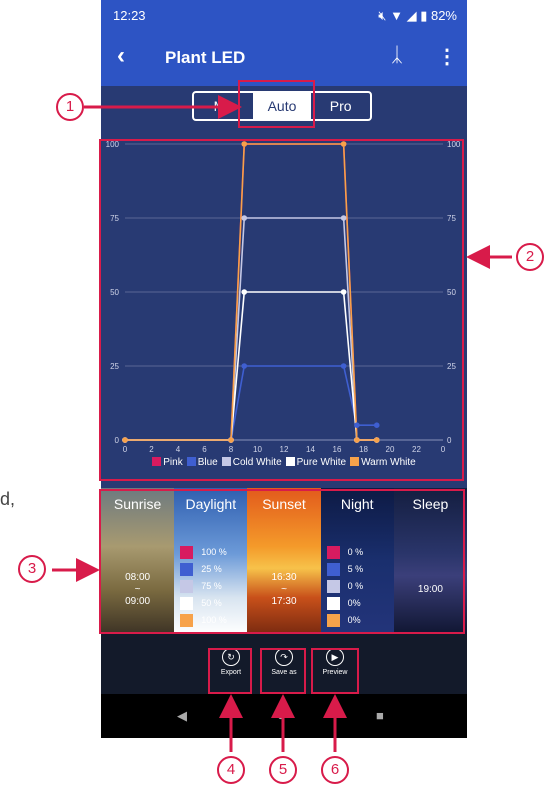 This screenshot has height=792, width=558. I want to click on nav-back-icon: ◀, so click(182, 716).